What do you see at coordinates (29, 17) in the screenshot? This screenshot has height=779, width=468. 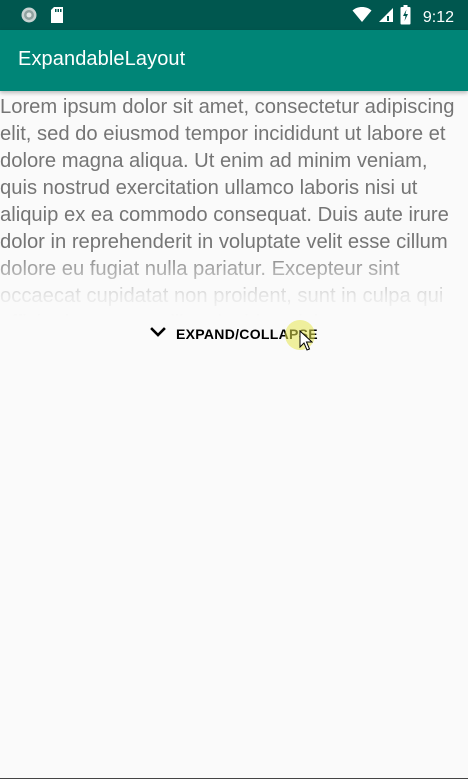 I see `app-notification-icon` at bounding box center [29, 17].